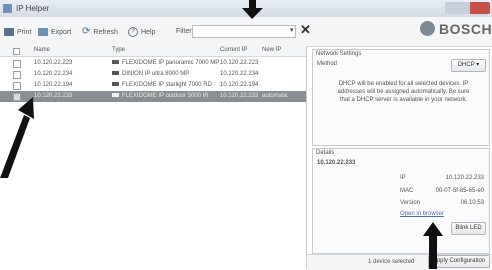 The height and width of the screenshot is (270, 492). What do you see at coordinates (252, 13) in the screenshot?
I see `down-arrow-icon` at bounding box center [252, 13].